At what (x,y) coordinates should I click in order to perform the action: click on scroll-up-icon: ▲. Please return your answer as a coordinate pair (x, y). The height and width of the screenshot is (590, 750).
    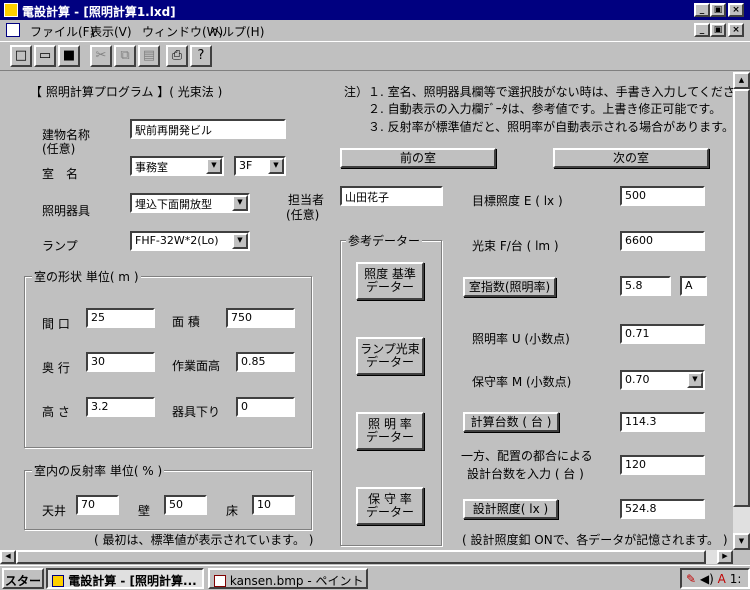
    Looking at the image, I should click on (741, 80).